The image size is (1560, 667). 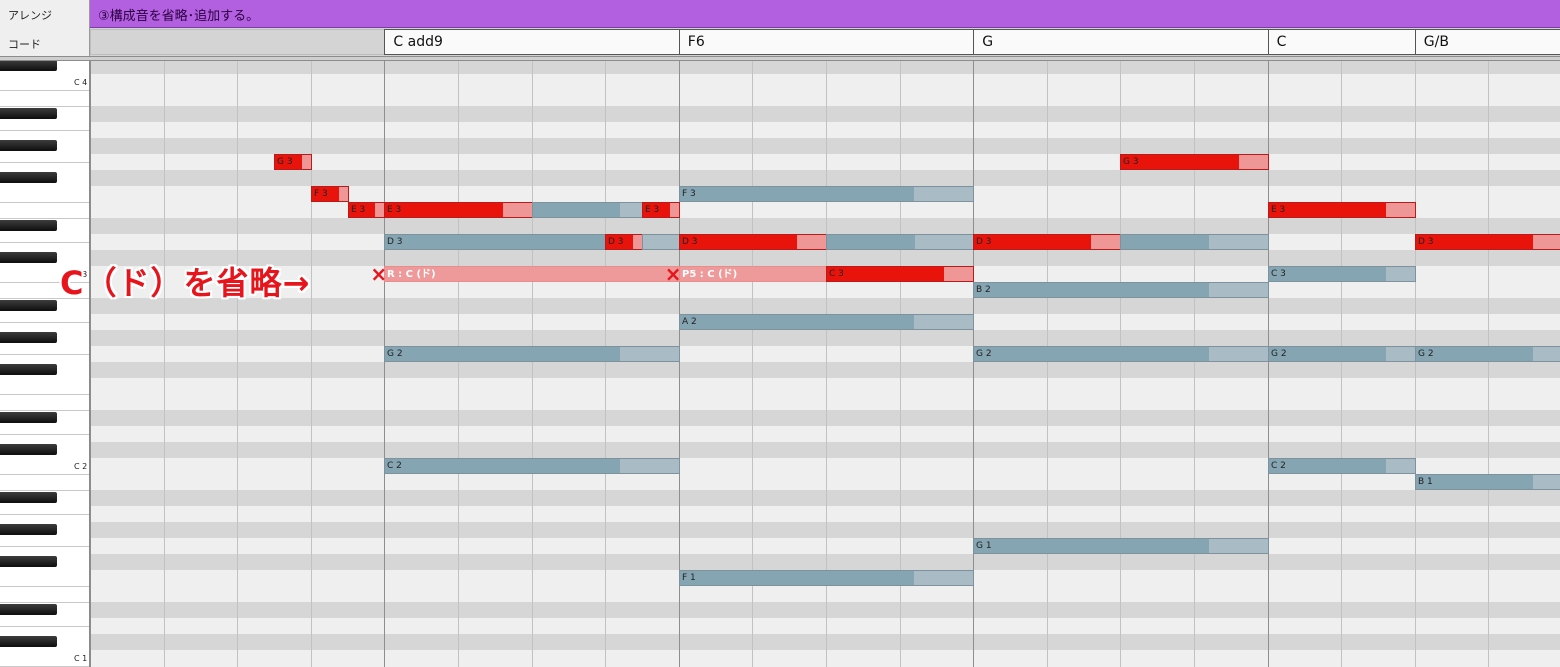 I want to click on note-label: A 2, so click(x=689, y=322).